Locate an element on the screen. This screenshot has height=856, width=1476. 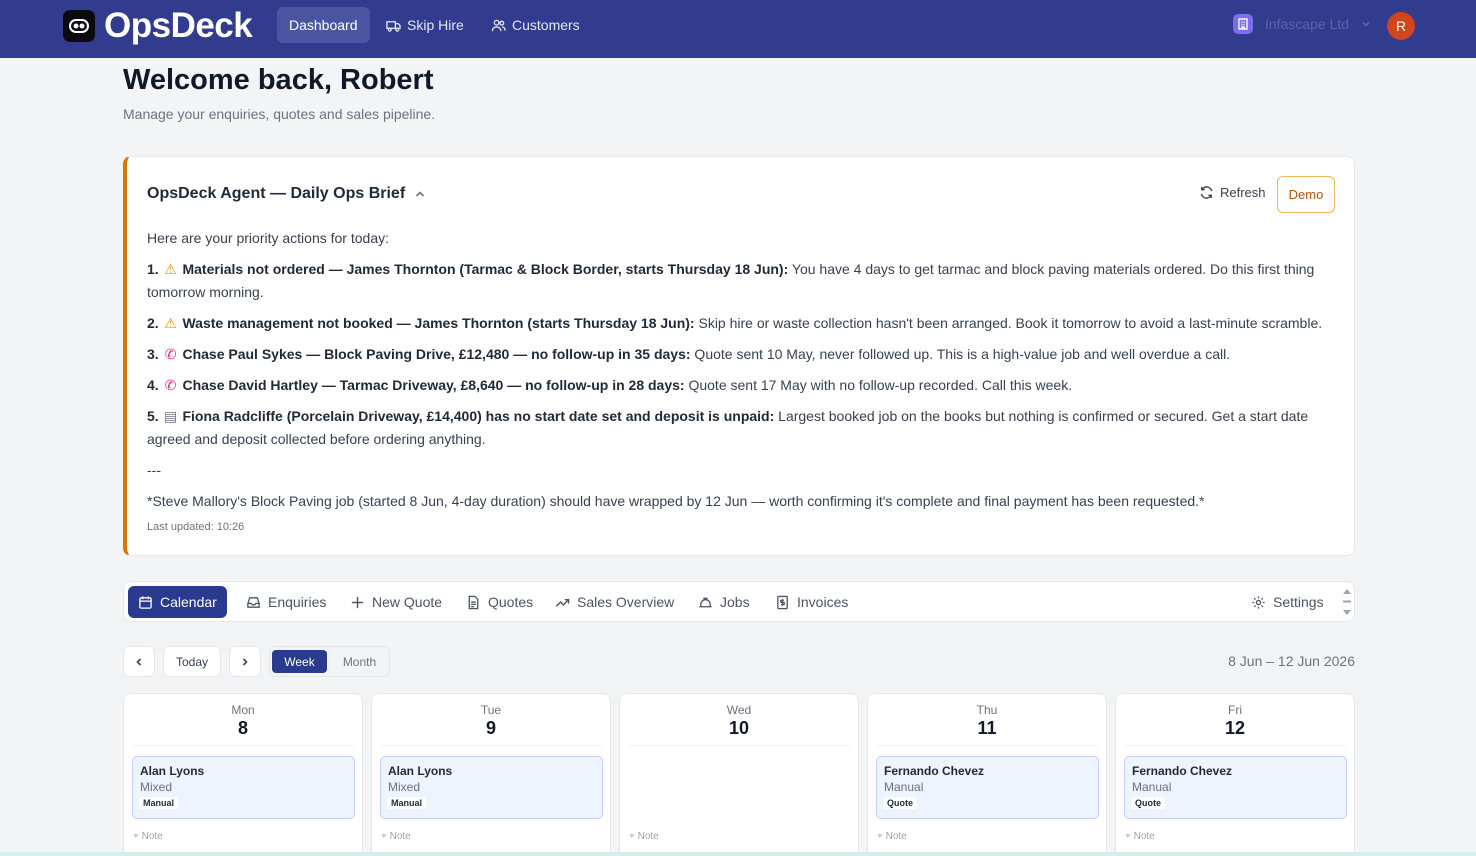
clipboard-icon: ▤ is located at coordinates (170, 416).